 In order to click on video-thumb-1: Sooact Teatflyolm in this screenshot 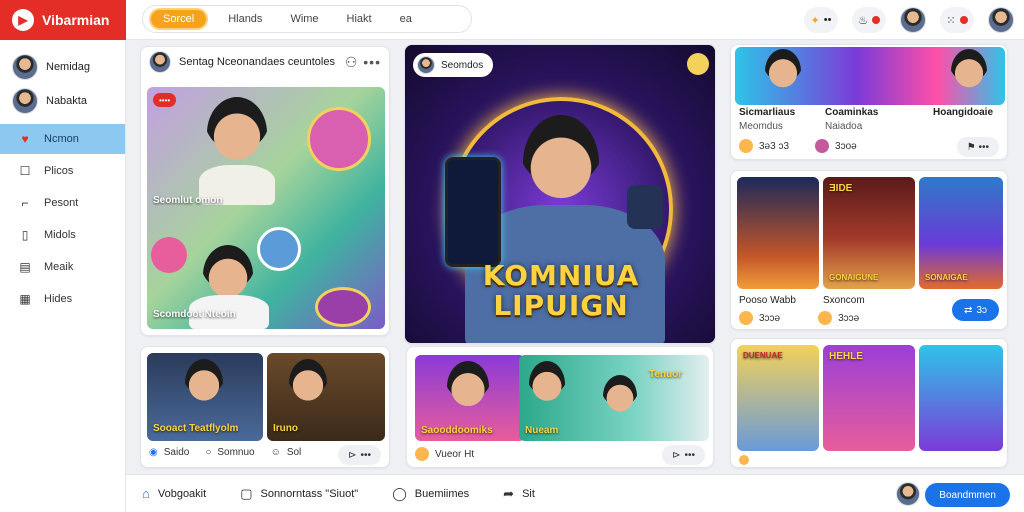, I will do `click(205, 397)`.